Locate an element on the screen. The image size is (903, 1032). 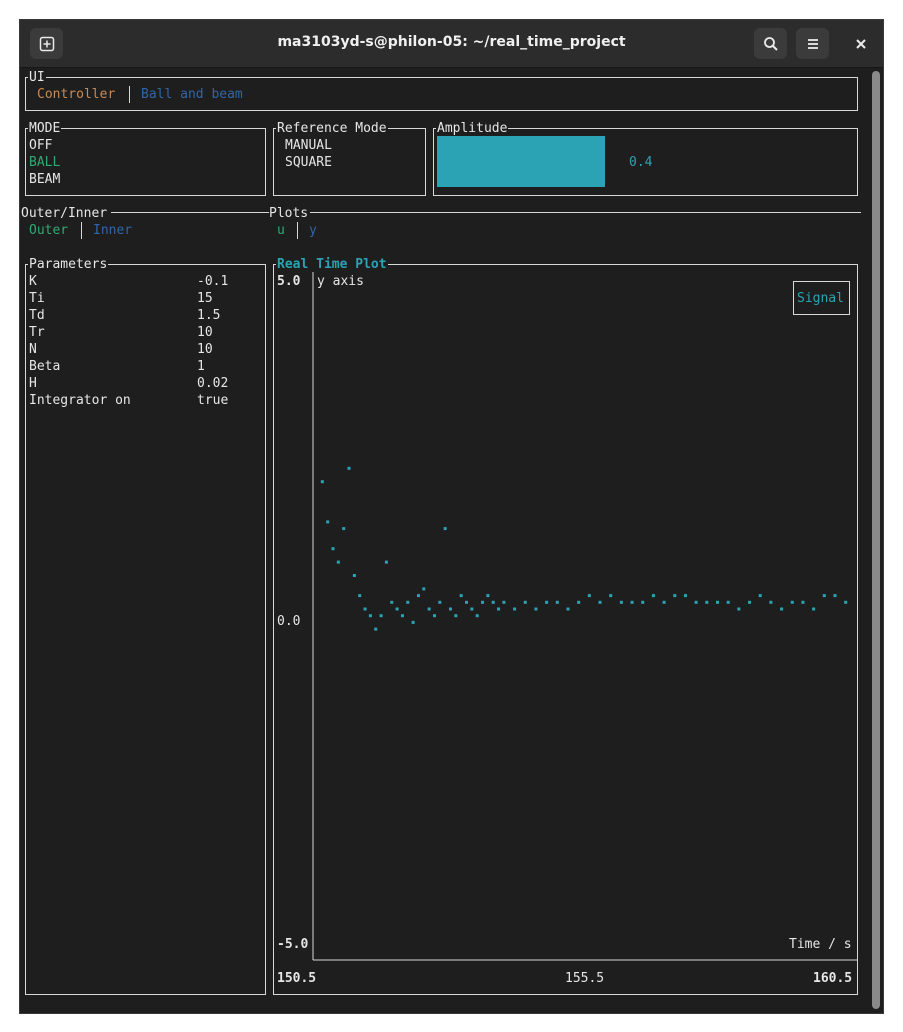
plots-separator is located at coordinates (297, 230).